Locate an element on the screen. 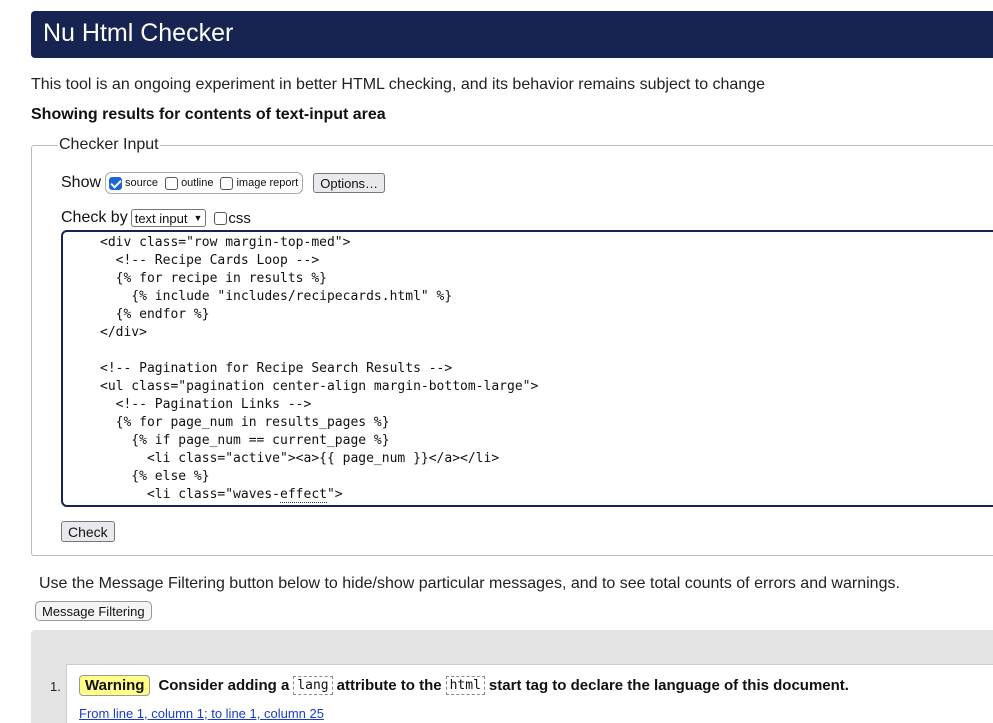 The image size is (993, 723). source-line: </div> is located at coordinates (123, 332).